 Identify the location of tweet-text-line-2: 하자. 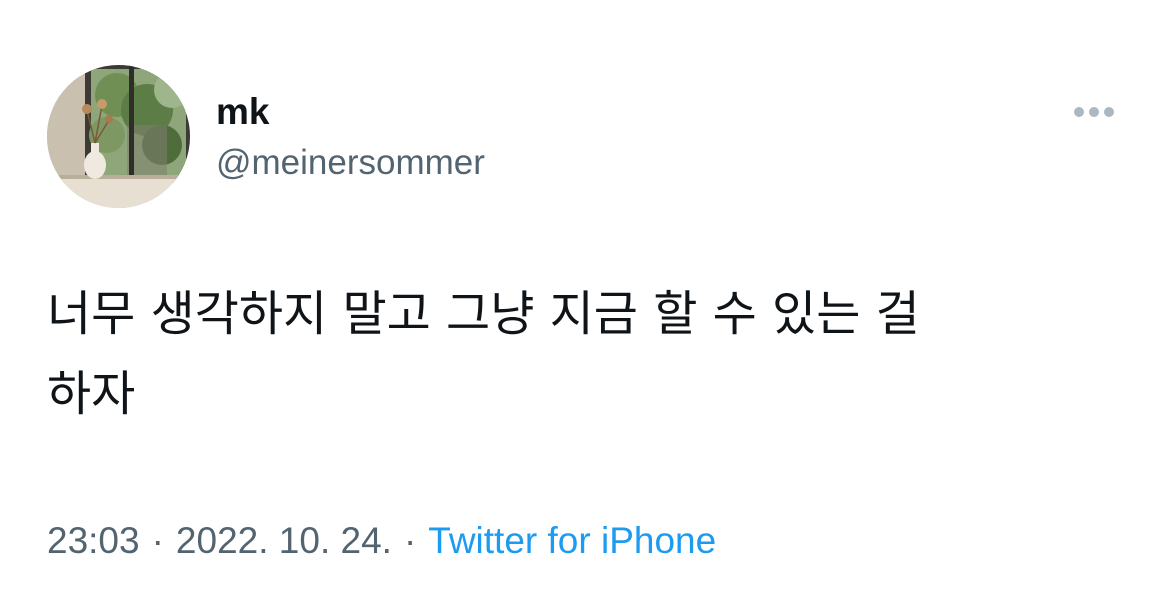
(91, 394).